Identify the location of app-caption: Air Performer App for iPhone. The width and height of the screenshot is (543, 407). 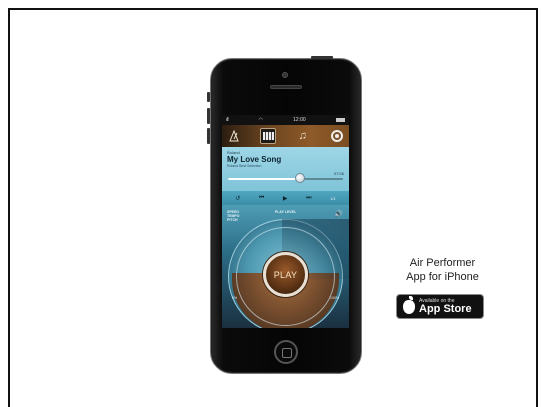
(442, 270).